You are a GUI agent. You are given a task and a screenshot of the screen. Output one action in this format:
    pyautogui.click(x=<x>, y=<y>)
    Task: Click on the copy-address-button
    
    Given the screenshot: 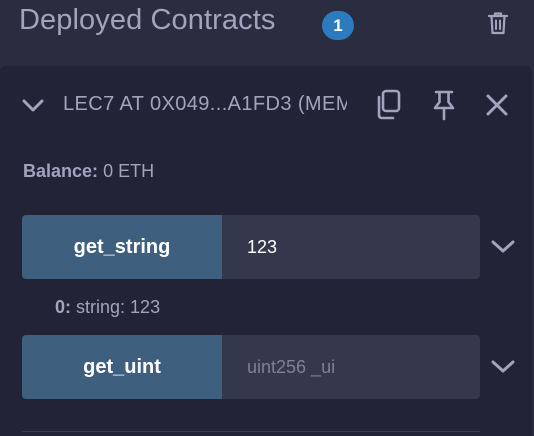 What is the action you would take?
    pyautogui.click(x=388, y=105)
    